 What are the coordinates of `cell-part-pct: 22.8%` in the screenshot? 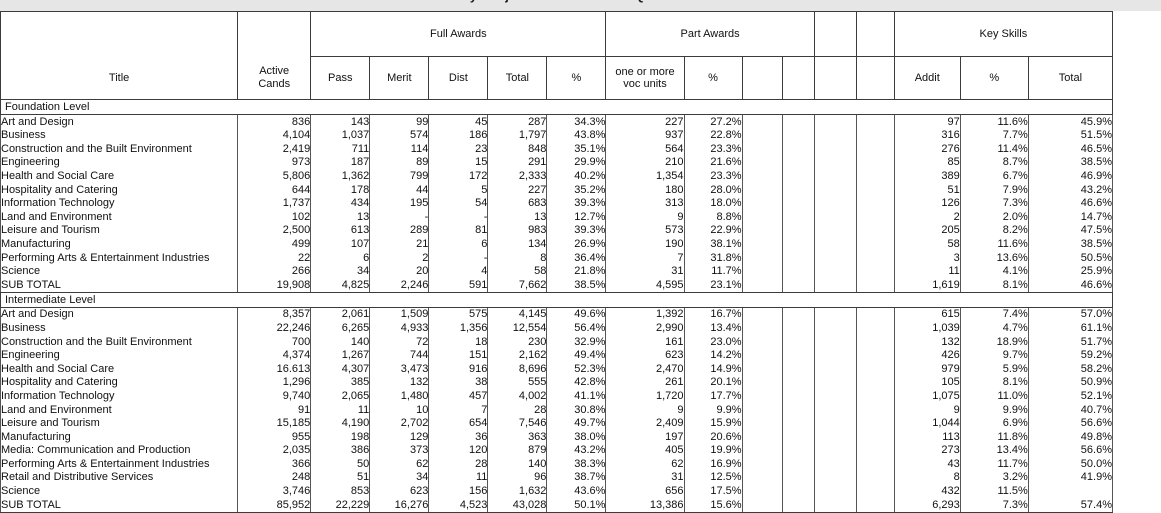 It's located at (713, 135).